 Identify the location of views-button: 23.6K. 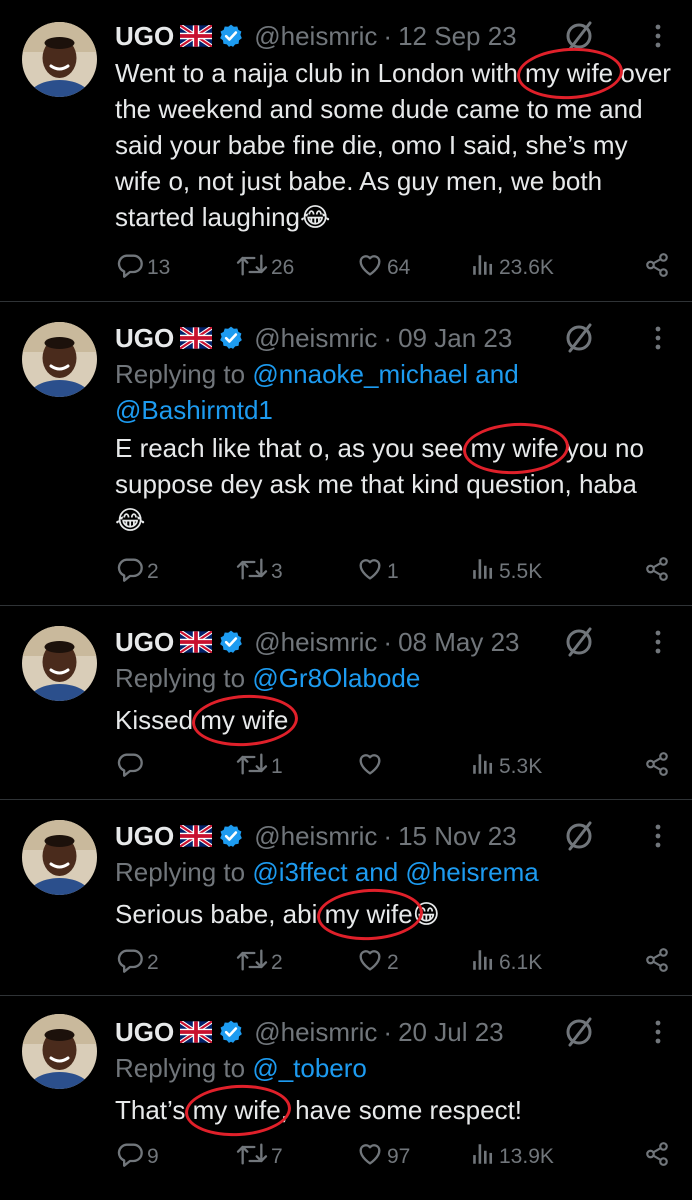
(512, 268).